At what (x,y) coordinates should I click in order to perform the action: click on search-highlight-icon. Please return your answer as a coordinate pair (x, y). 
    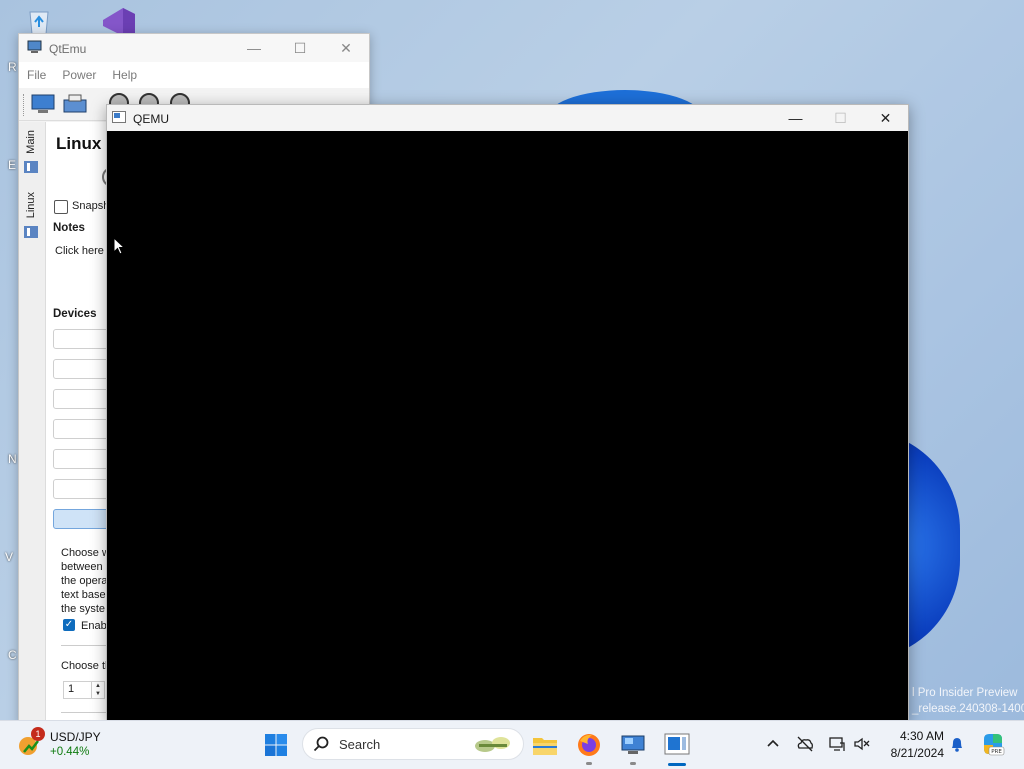
    Looking at the image, I should click on (492, 744).